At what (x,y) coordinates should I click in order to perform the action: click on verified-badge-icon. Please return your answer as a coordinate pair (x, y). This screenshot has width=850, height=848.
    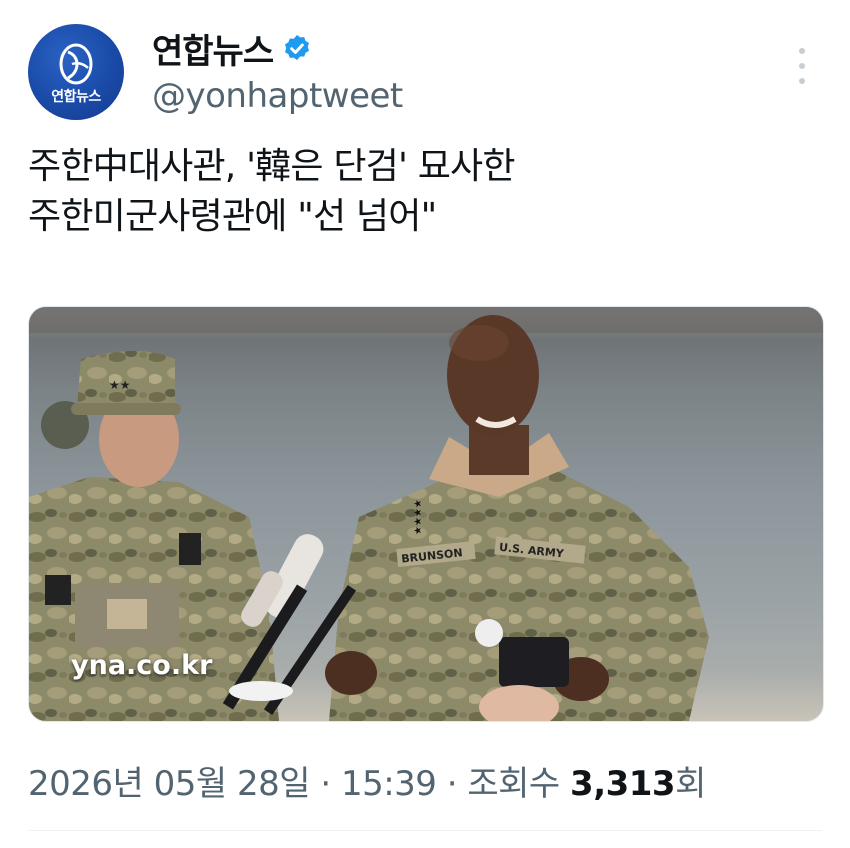
    Looking at the image, I should click on (297, 47).